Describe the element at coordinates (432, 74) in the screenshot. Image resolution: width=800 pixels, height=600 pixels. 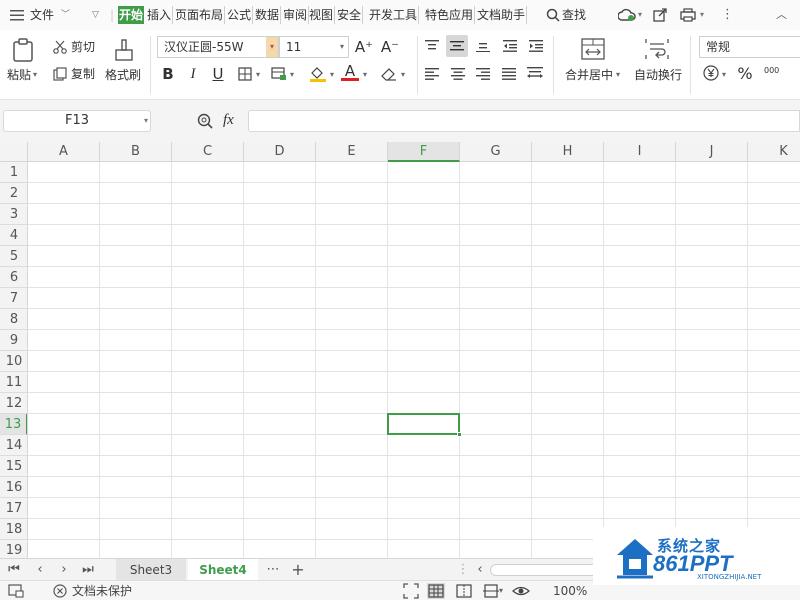
I see `align-left-icon` at that location.